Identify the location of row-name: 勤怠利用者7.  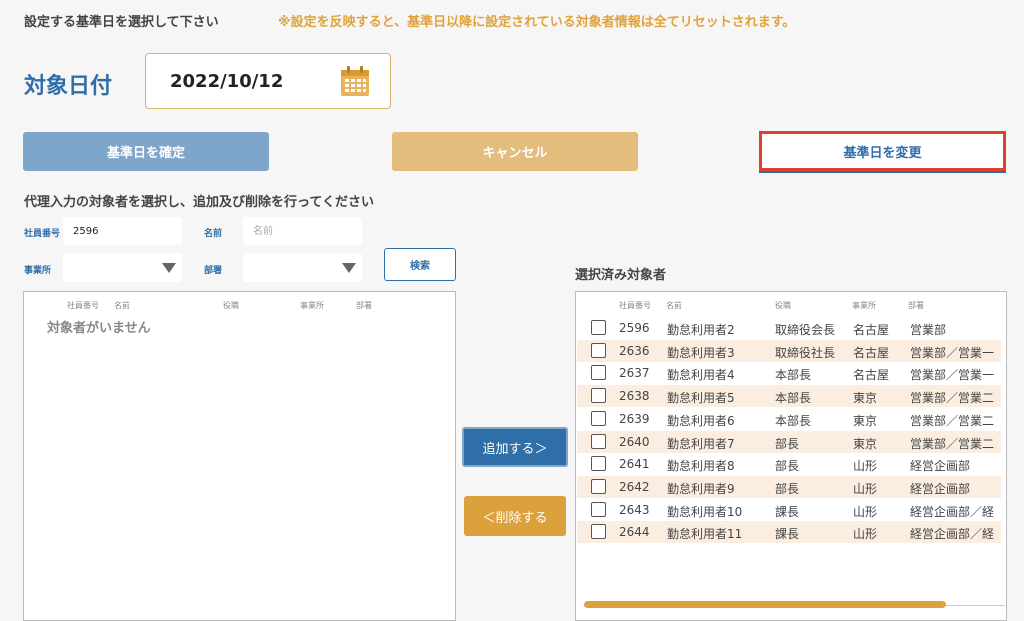
(701, 443).